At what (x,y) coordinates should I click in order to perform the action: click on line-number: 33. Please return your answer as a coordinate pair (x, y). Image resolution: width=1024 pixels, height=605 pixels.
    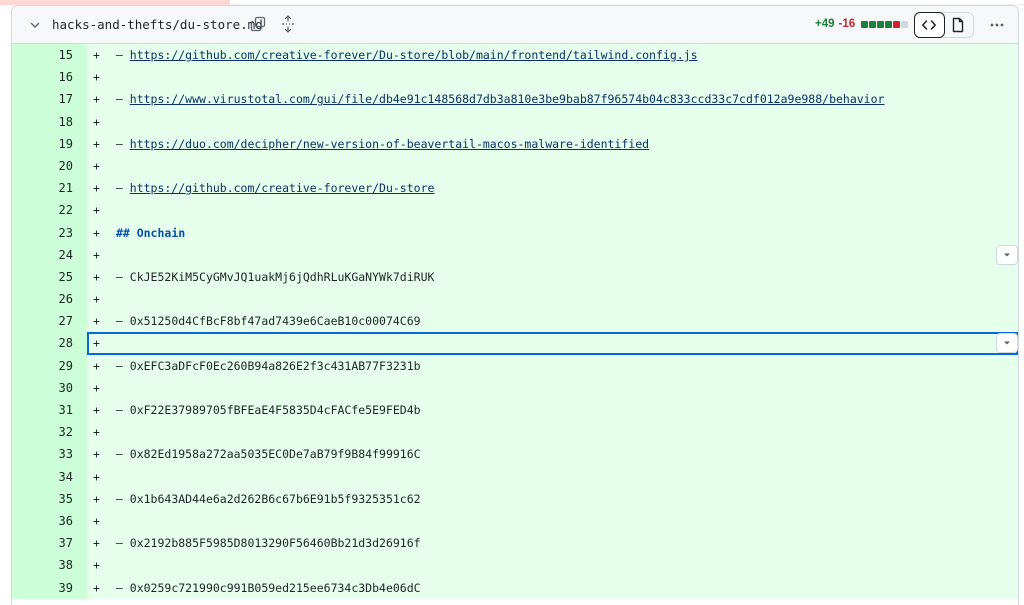
    Looking at the image, I should click on (49, 454).